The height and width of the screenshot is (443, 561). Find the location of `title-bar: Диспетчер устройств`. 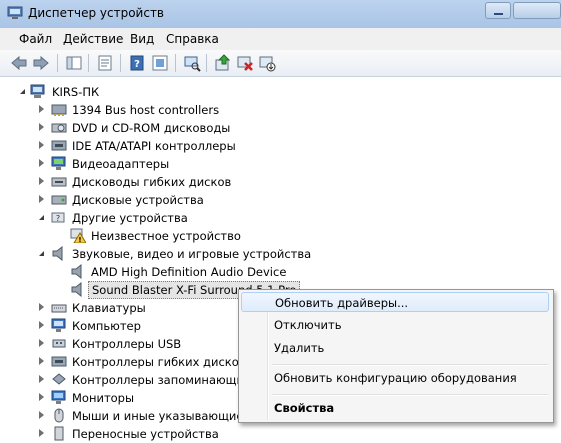

title-bar: Диспетчер устройств is located at coordinates (280, 14).